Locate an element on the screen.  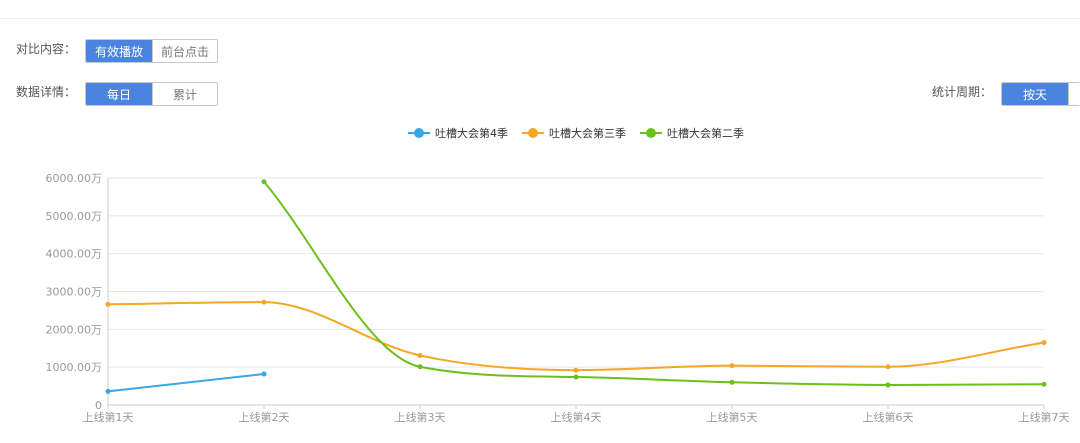
x-tick-label: 上线第5天 is located at coordinates (732, 417).